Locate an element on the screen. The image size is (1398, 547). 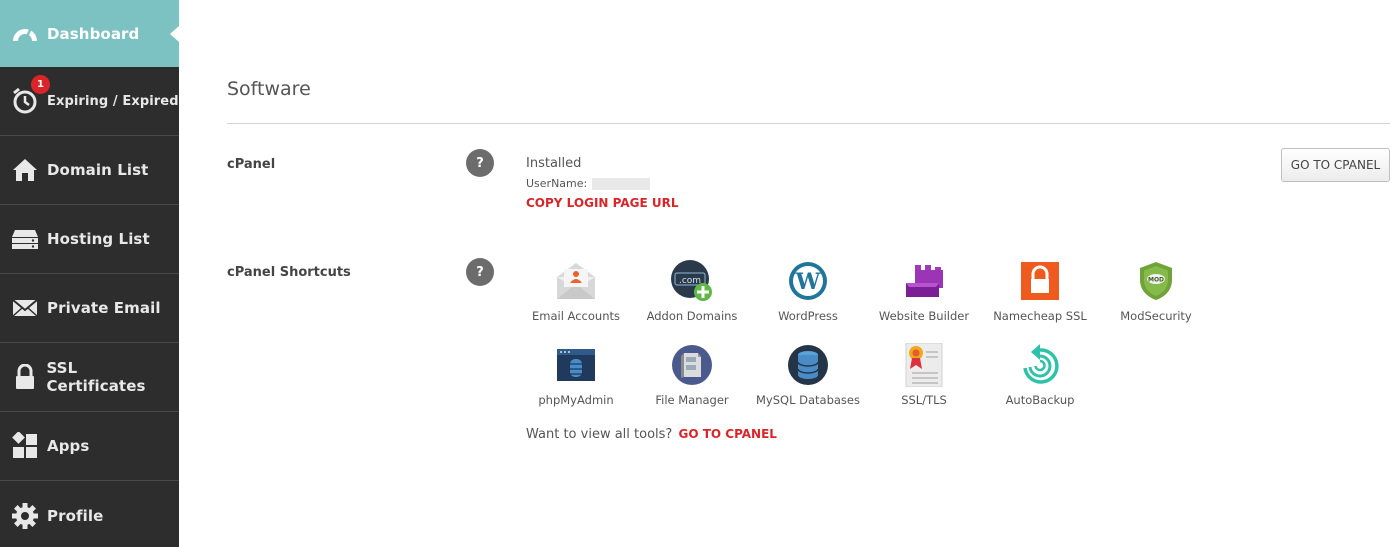
lock-icon is located at coordinates (24, 377).